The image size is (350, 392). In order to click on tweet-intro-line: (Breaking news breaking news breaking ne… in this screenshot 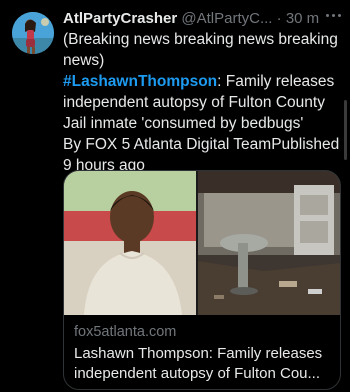, I will do `click(200, 50)`.